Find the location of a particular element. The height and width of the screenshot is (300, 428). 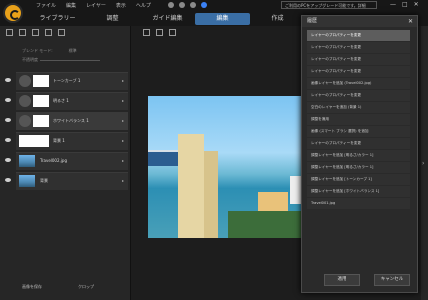

tab: ガイド編集 is located at coordinates (167, 19).